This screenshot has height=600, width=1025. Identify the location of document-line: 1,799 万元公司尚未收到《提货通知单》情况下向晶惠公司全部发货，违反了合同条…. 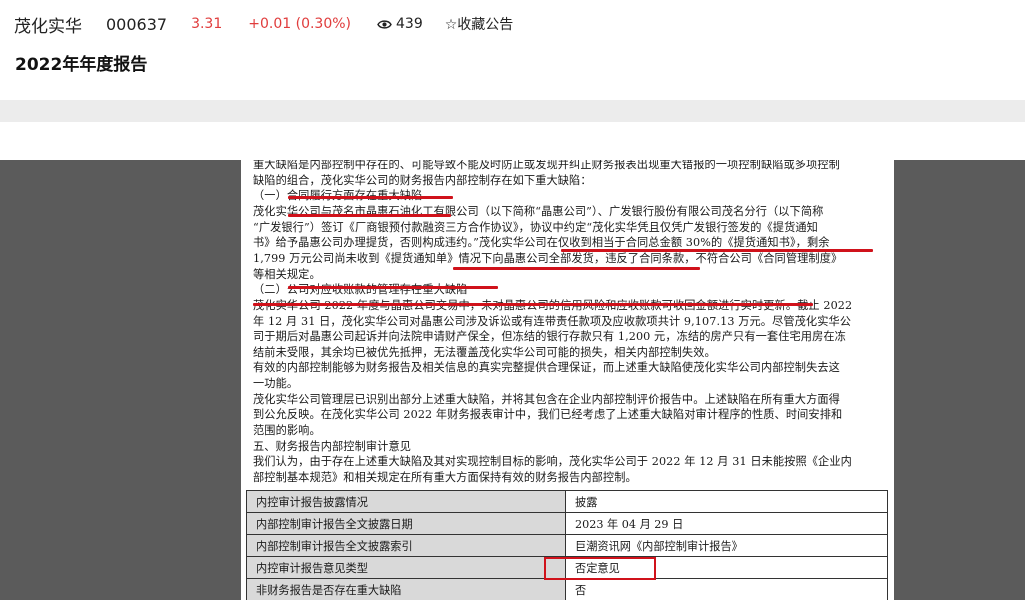
(548, 258).